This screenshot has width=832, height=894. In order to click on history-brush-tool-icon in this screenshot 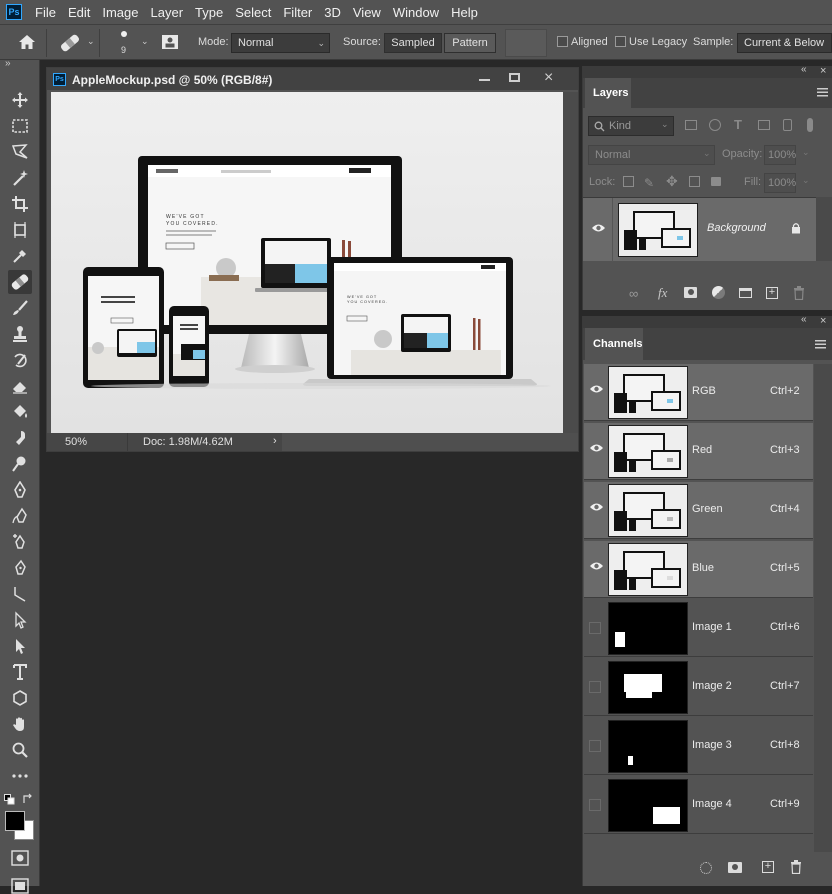, I will do `click(20, 360)`.